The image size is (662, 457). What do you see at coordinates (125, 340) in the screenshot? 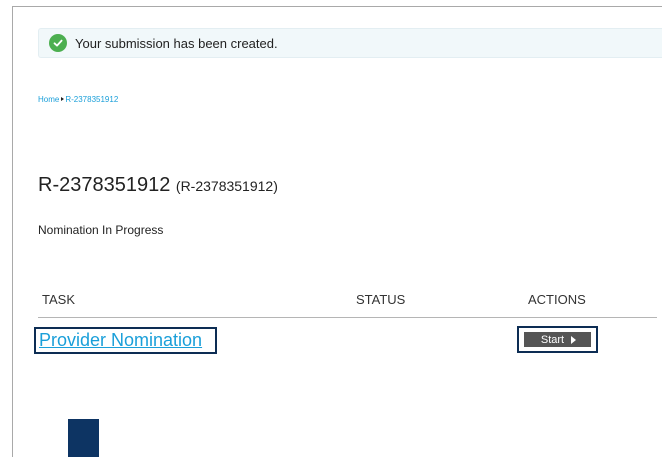
I see `provider-nomination-link: Provider Nomination` at bounding box center [125, 340].